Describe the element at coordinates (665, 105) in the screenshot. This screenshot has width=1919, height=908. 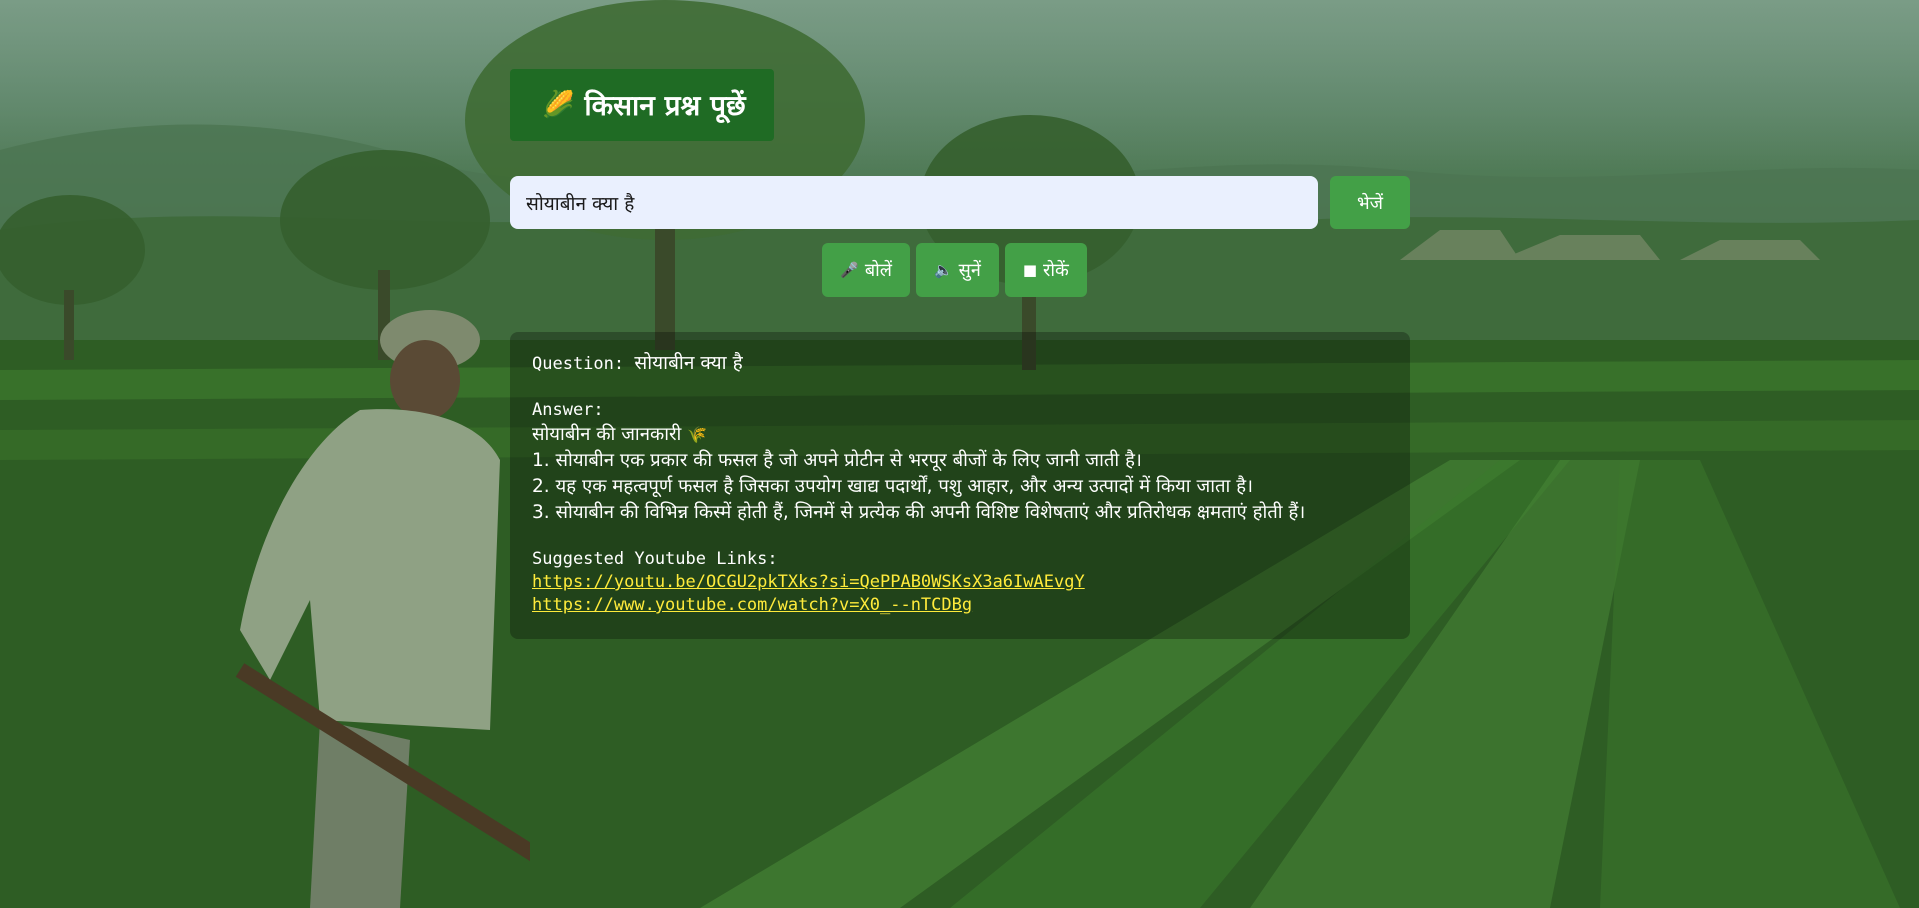
I see `page-title: किसान प्रश्न पूछें` at that location.